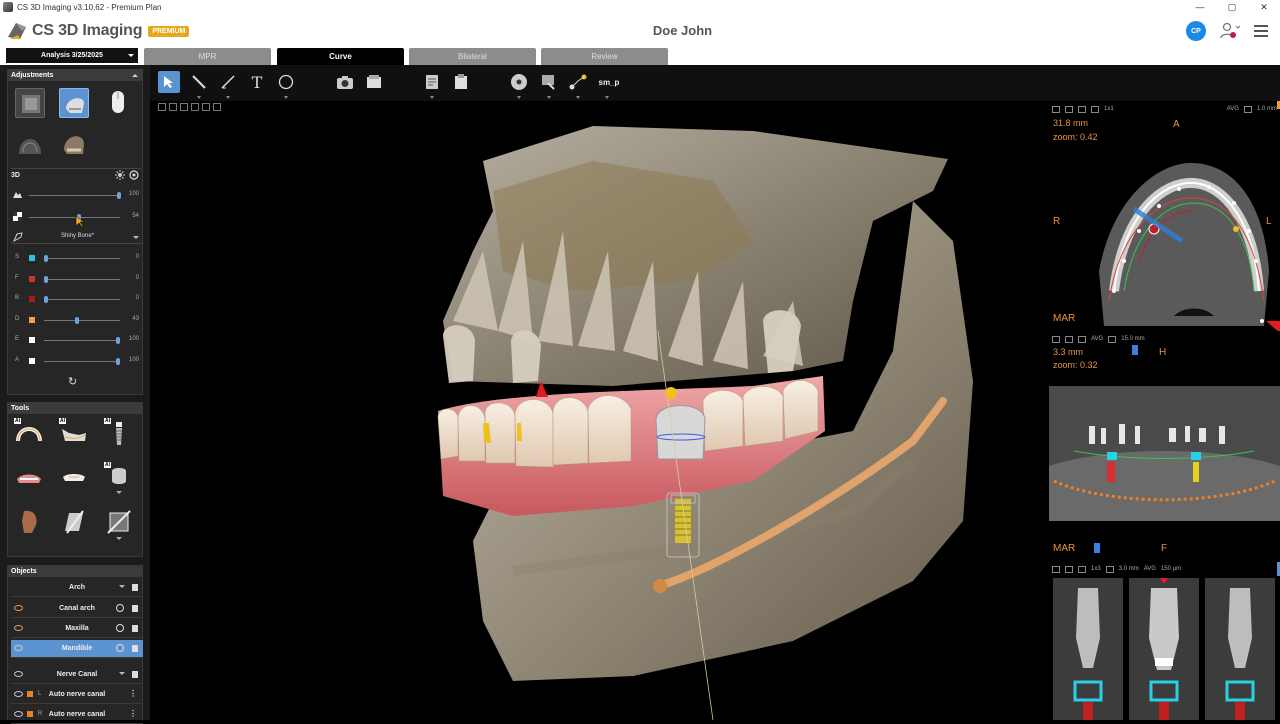 Image resolution: width=1280 pixels, height=724 pixels. Describe the element at coordinates (604, 56) in the screenshot. I see `tab-review: Review` at that location.